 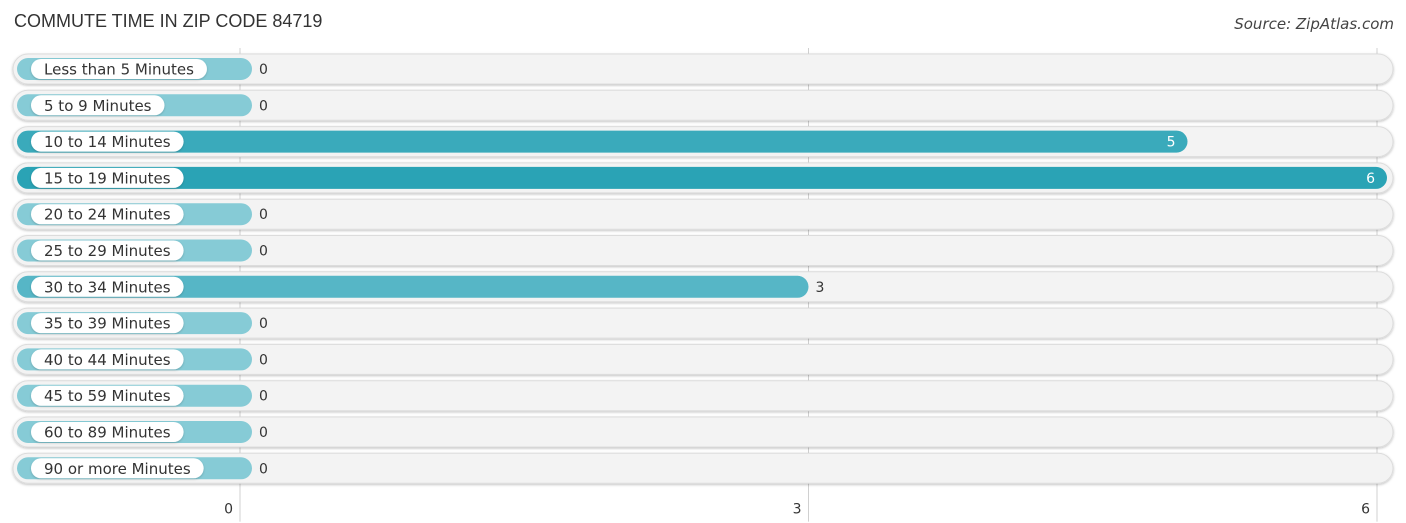 What do you see at coordinates (107, 287) in the screenshot?
I see `category-label: 30 to 34 Minutes` at bounding box center [107, 287].